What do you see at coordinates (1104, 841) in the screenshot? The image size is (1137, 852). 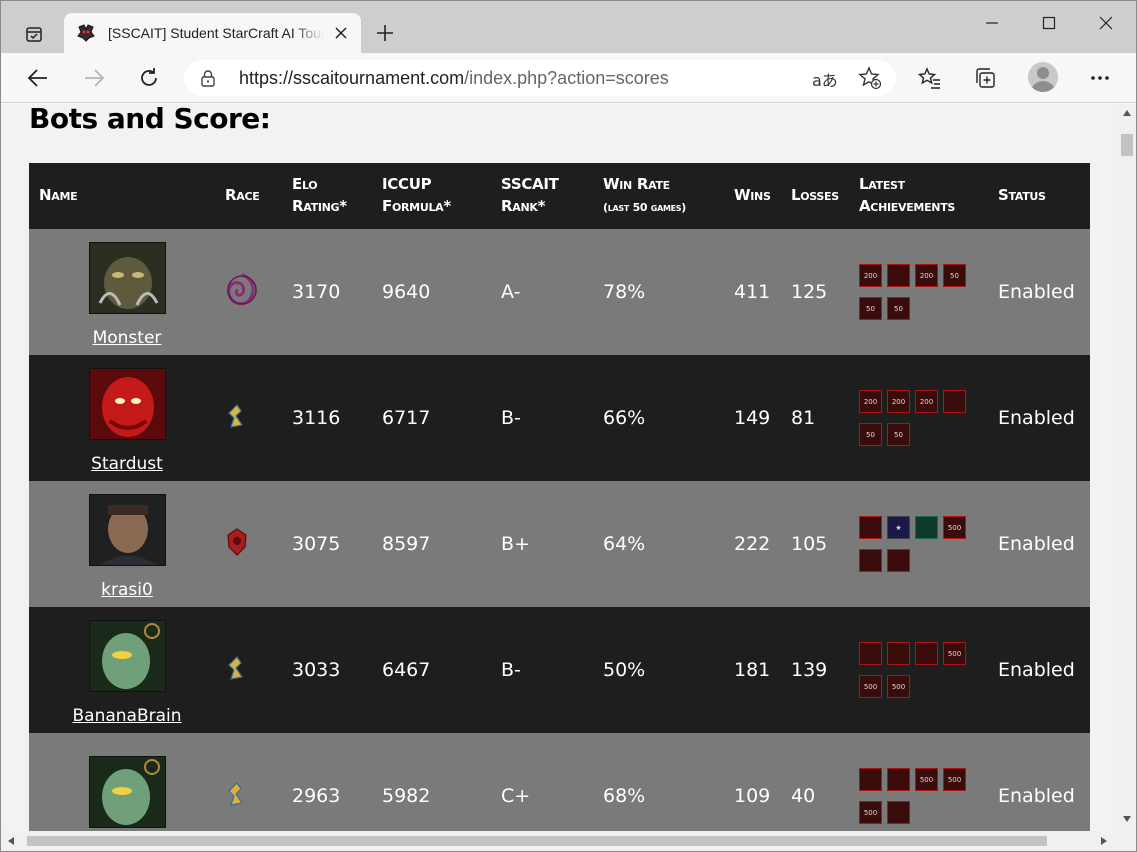 I see `scroll-right-arrow-icon` at bounding box center [1104, 841].